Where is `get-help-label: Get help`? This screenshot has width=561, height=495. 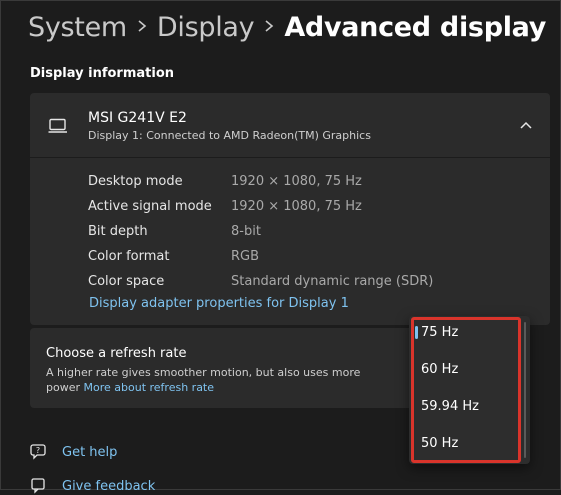 get-help-label: Get help is located at coordinates (90, 452).